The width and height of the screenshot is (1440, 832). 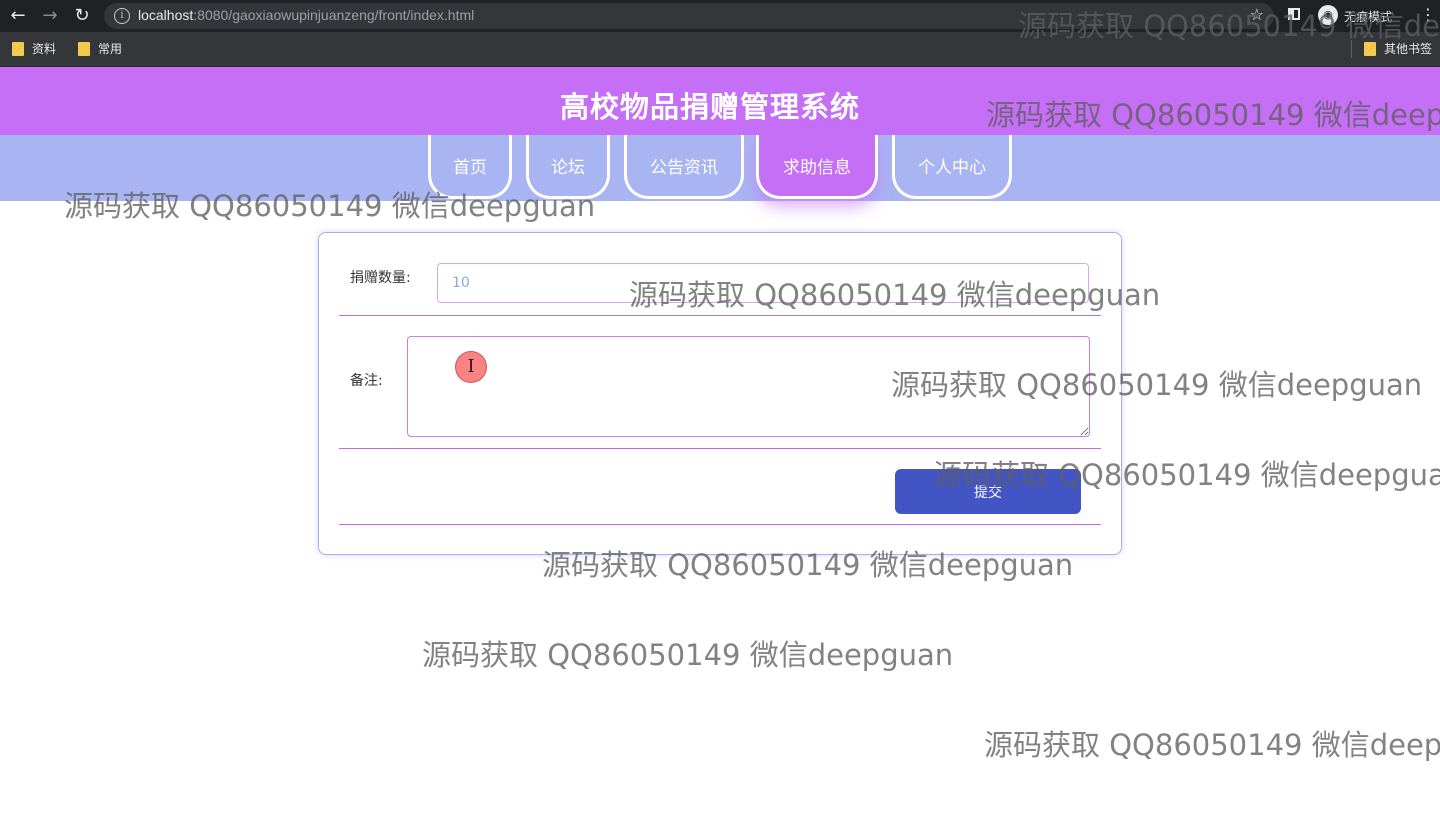 I want to click on quantity-label: 捐赠数量:, so click(x=380, y=278).